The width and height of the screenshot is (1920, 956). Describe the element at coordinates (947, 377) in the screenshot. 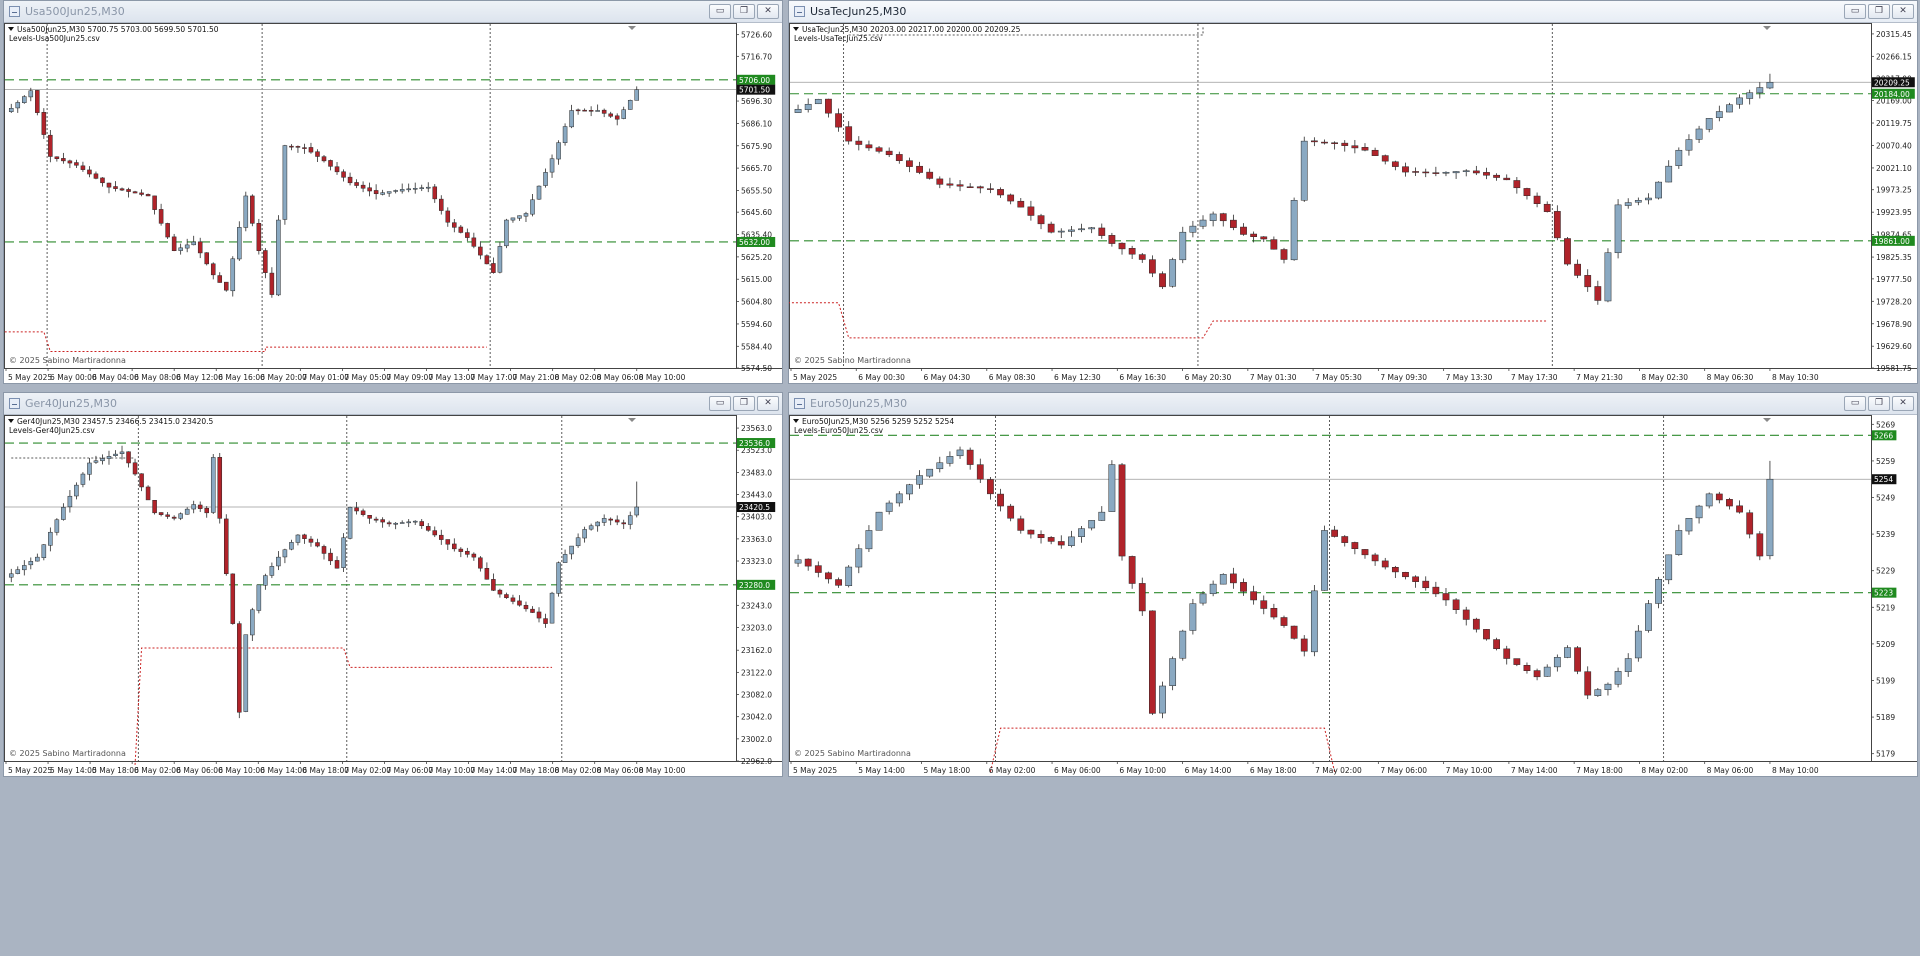

I see `x-tick-label: 6 May 04:30` at that location.